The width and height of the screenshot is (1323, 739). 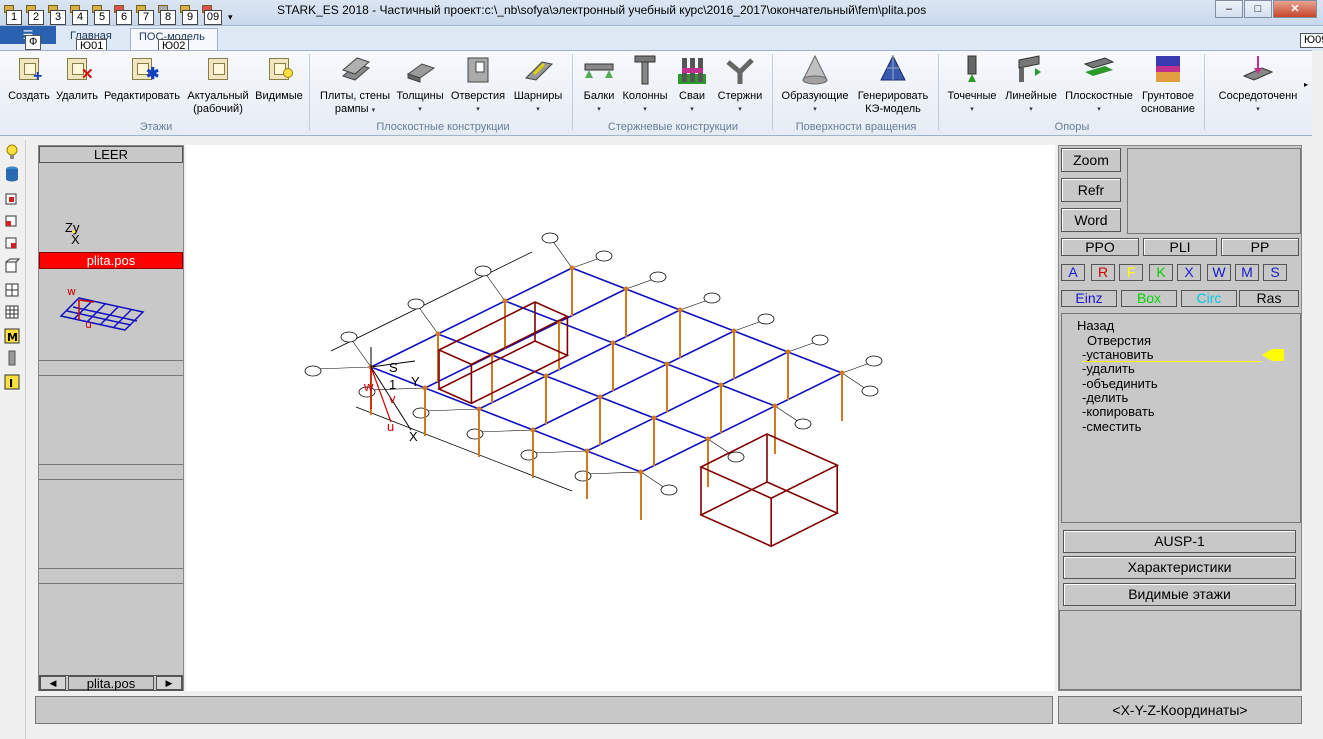 What do you see at coordinates (355, 109) in the screenshot?
I see `label: рампы ▾` at bounding box center [355, 109].